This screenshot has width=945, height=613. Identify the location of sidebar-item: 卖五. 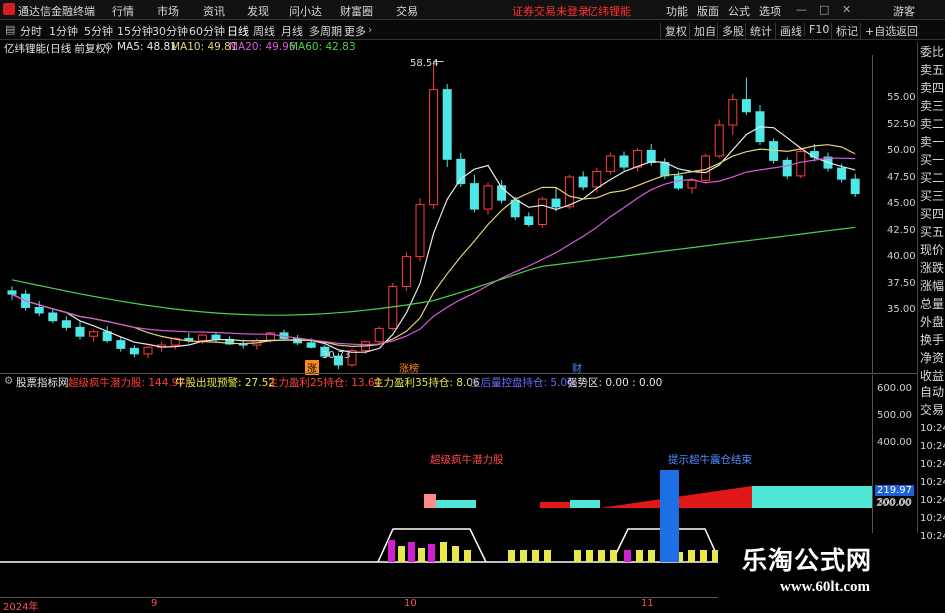
(932, 70).